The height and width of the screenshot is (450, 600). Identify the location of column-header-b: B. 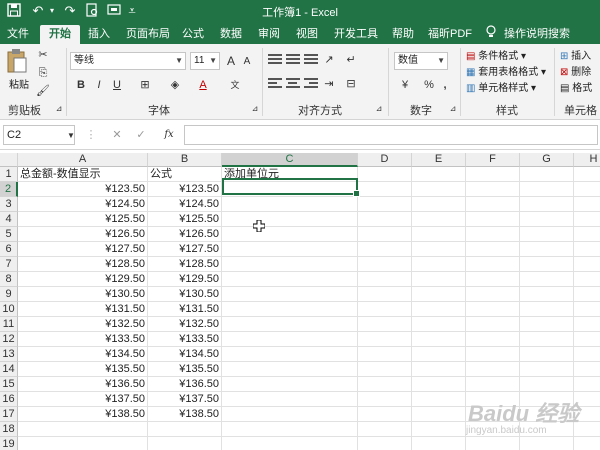
(185, 160).